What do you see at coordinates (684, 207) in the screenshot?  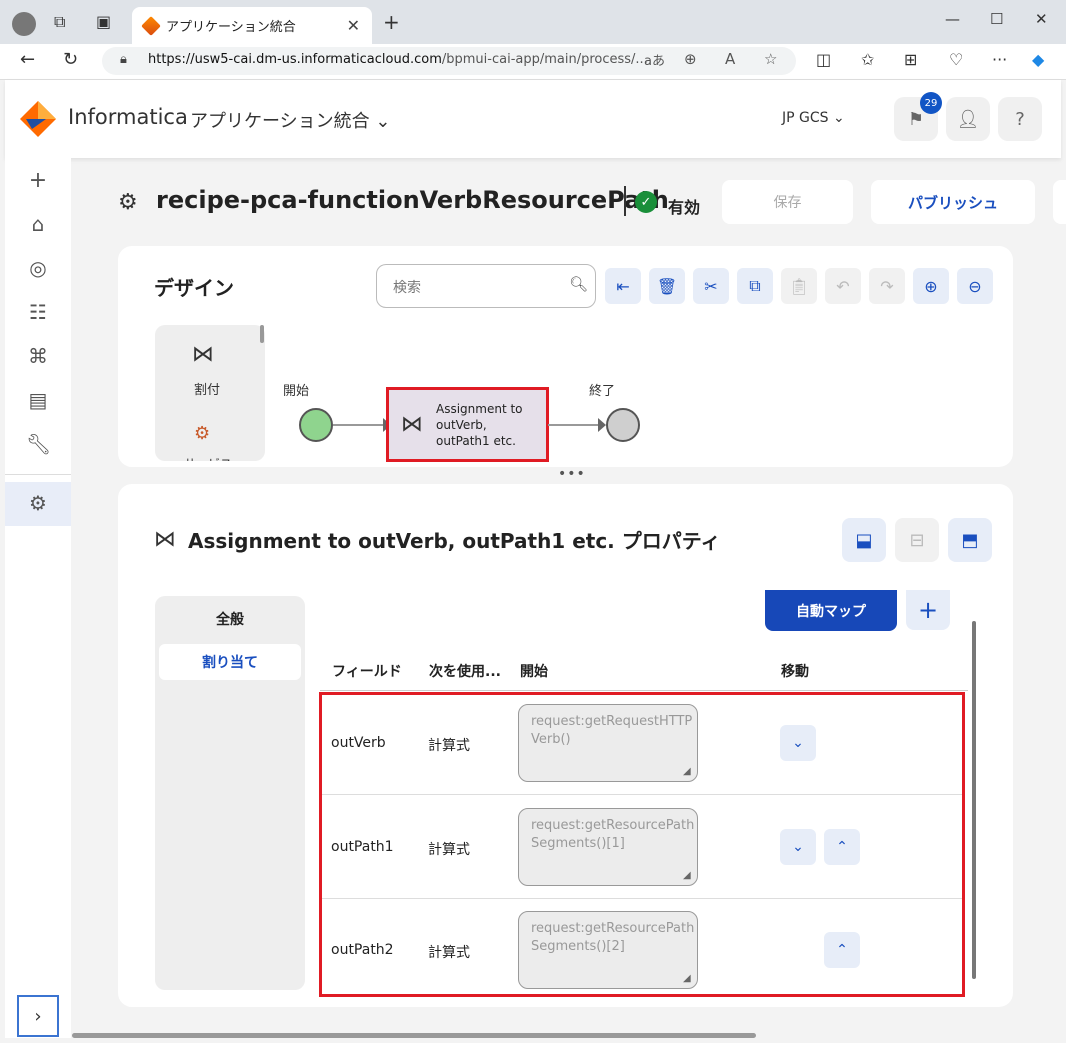 I see `status-label: 有効` at bounding box center [684, 207].